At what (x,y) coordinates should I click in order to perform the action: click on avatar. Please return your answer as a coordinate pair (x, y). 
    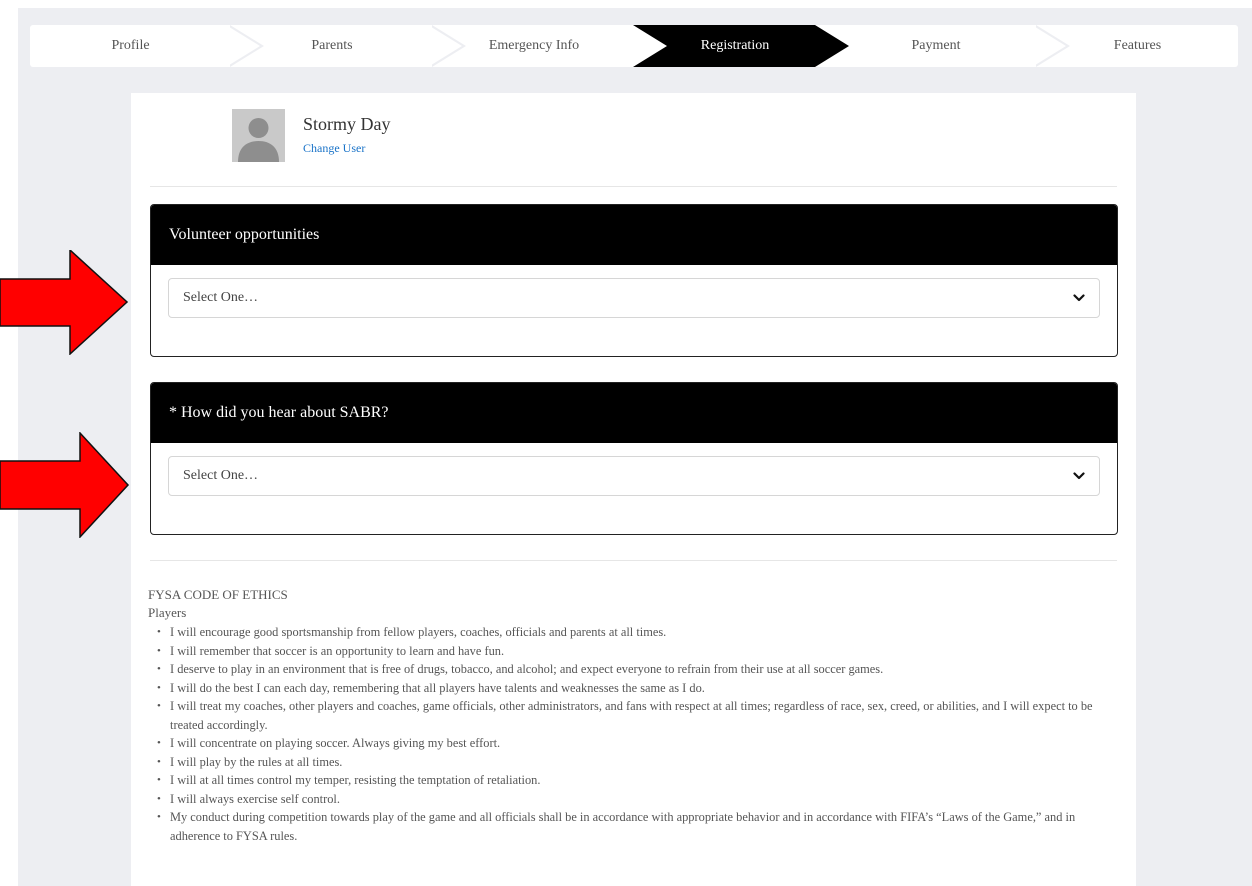
    Looking at the image, I should click on (258, 135).